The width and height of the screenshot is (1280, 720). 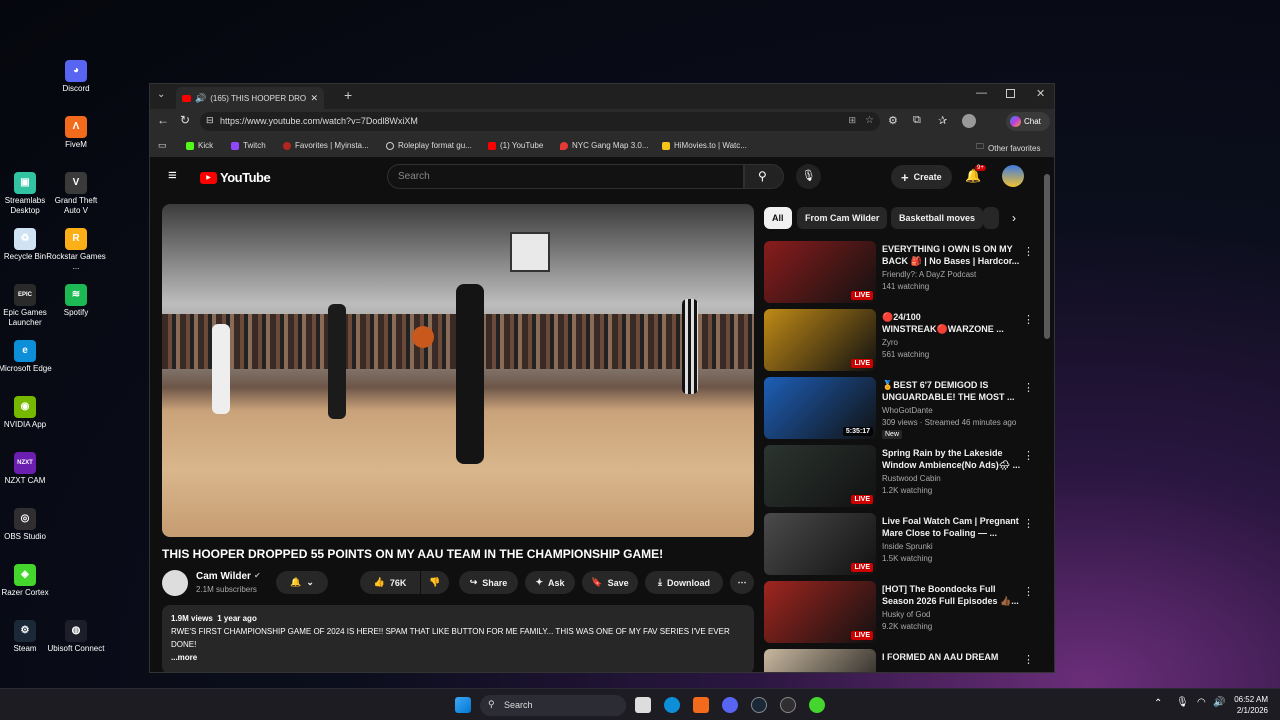 I want to click on minimize-button: —, so click(x=981, y=93).